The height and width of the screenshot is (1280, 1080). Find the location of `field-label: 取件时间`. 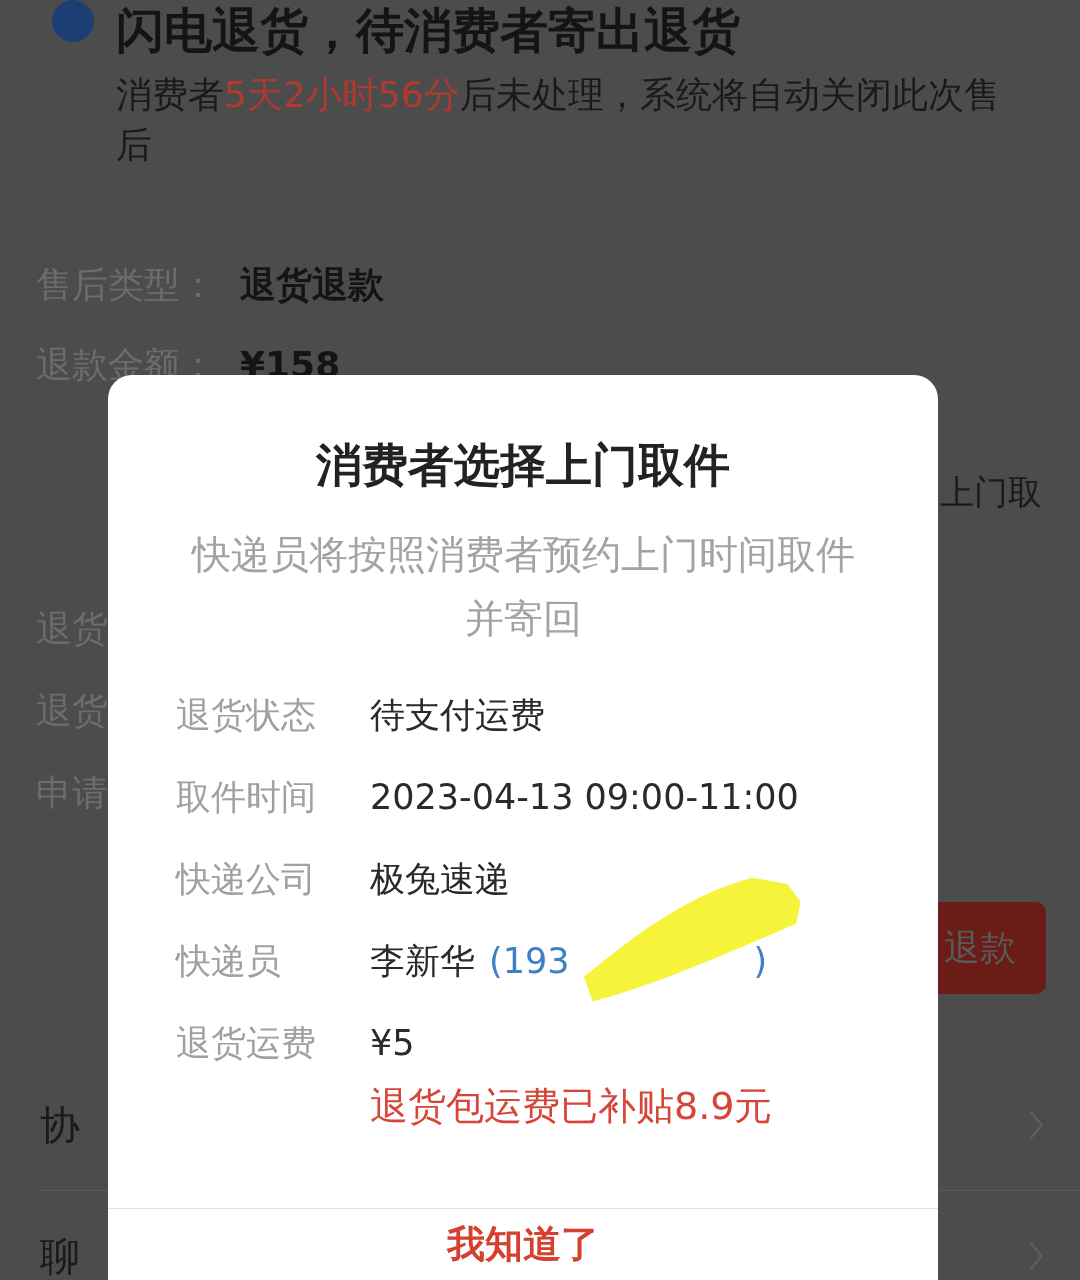

field-label: 取件时间 is located at coordinates (246, 797).